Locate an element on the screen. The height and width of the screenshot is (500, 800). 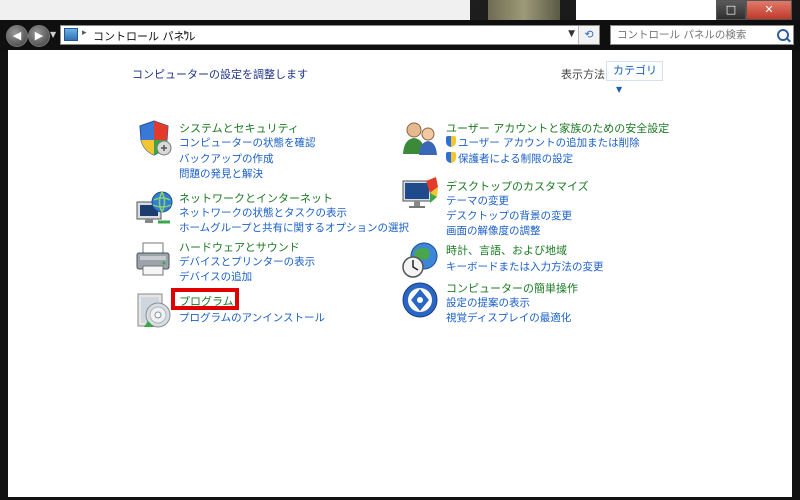
view-by-dropdown: カテゴリ ▼ is located at coordinates (634, 77).